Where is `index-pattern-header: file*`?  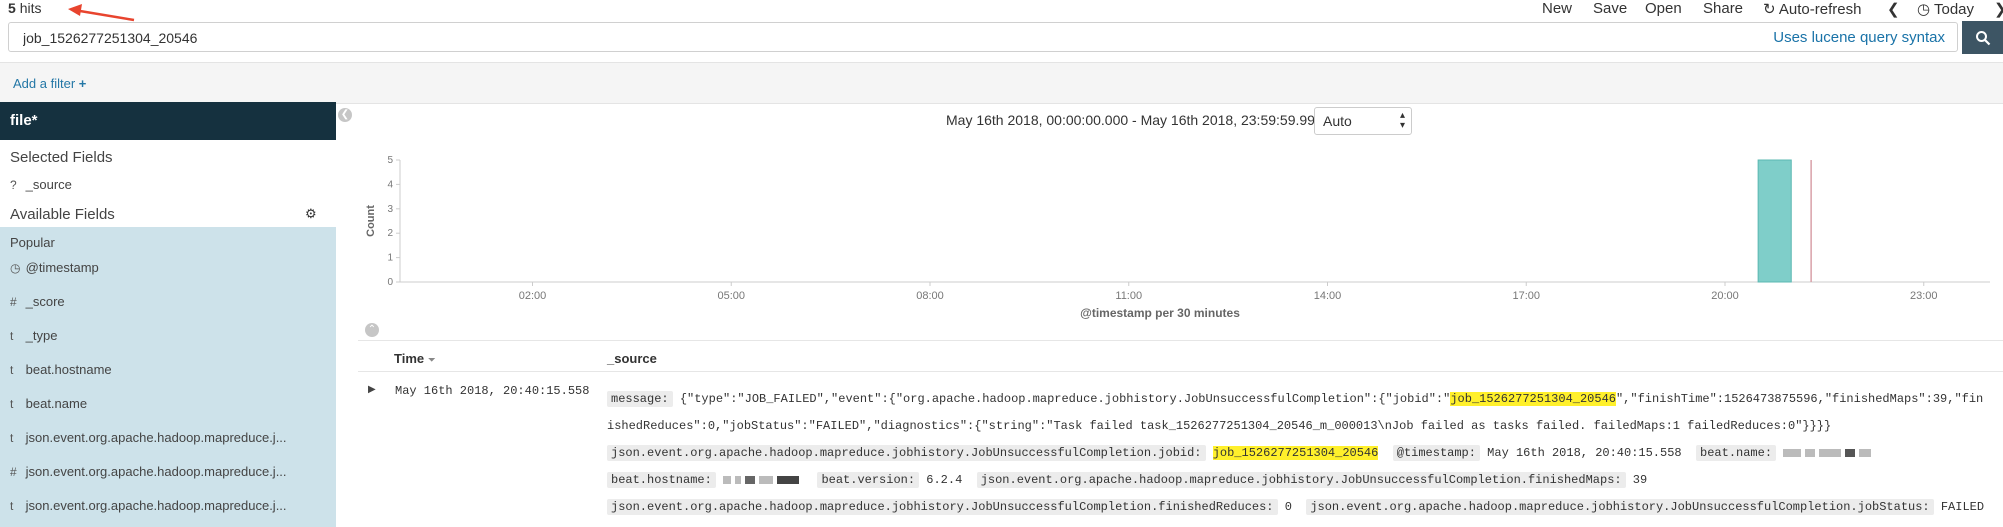 index-pattern-header: file* is located at coordinates (168, 121).